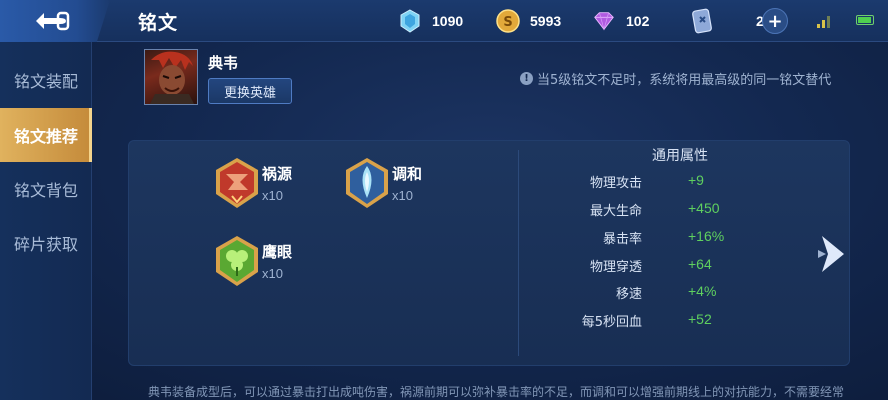  I want to click on add-currency-button: +, so click(775, 21).